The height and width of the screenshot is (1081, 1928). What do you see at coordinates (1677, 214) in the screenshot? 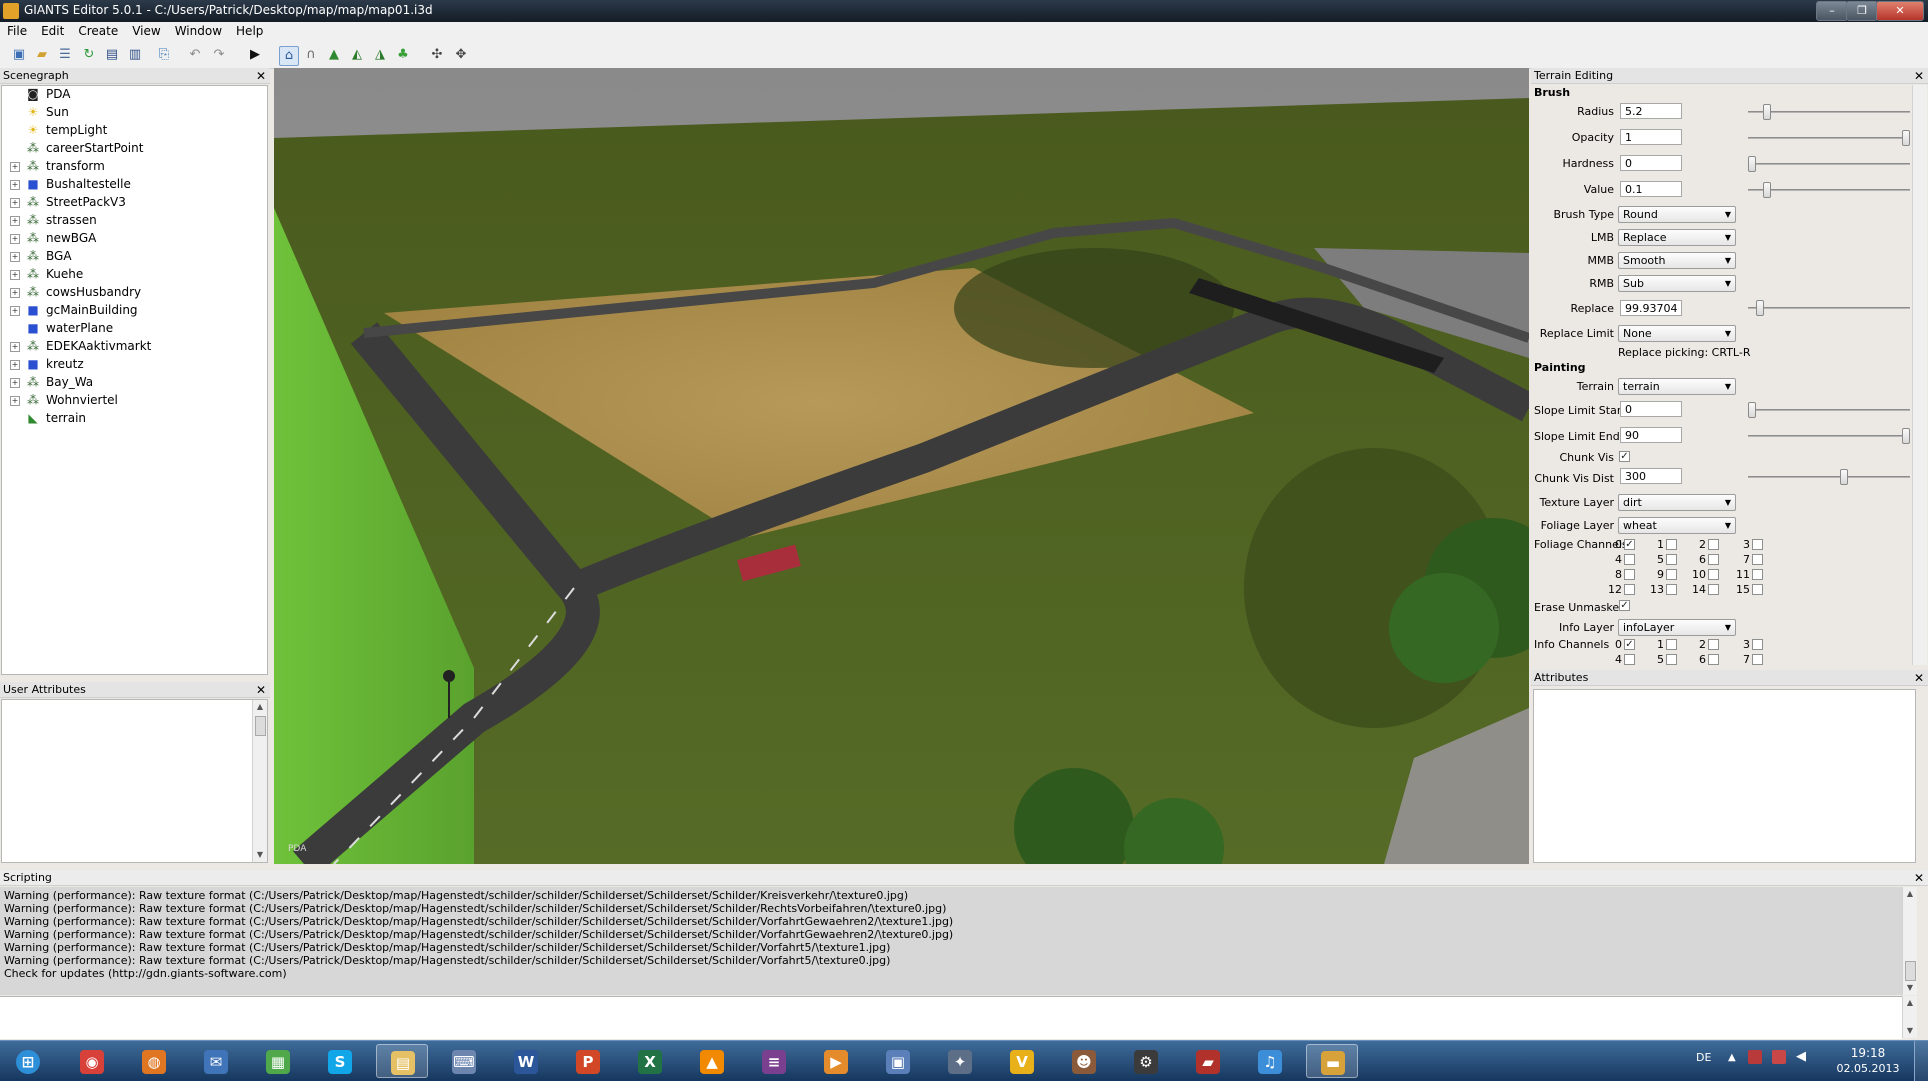
I see `brush-type-select: Round ▼` at bounding box center [1677, 214].